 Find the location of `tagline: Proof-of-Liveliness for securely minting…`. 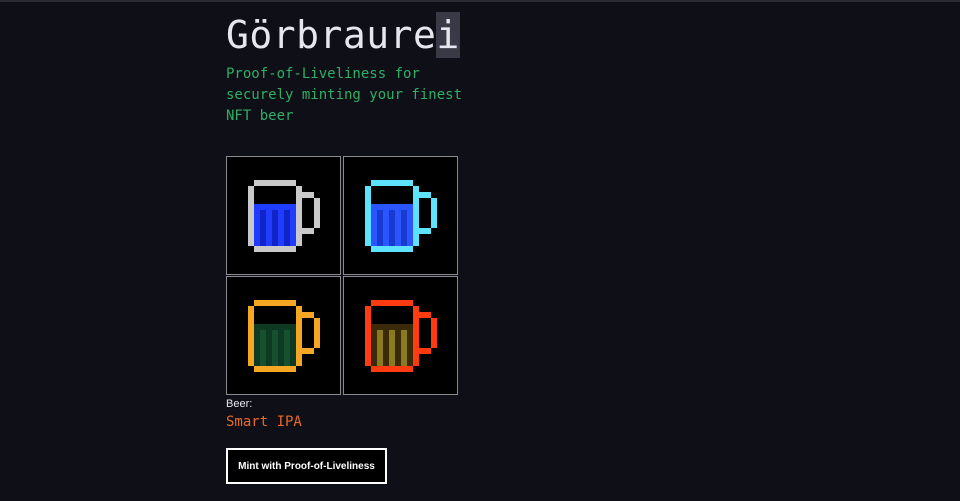

tagline: Proof-of-Liveliness for securely minting… is located at coordinates (344, 95).